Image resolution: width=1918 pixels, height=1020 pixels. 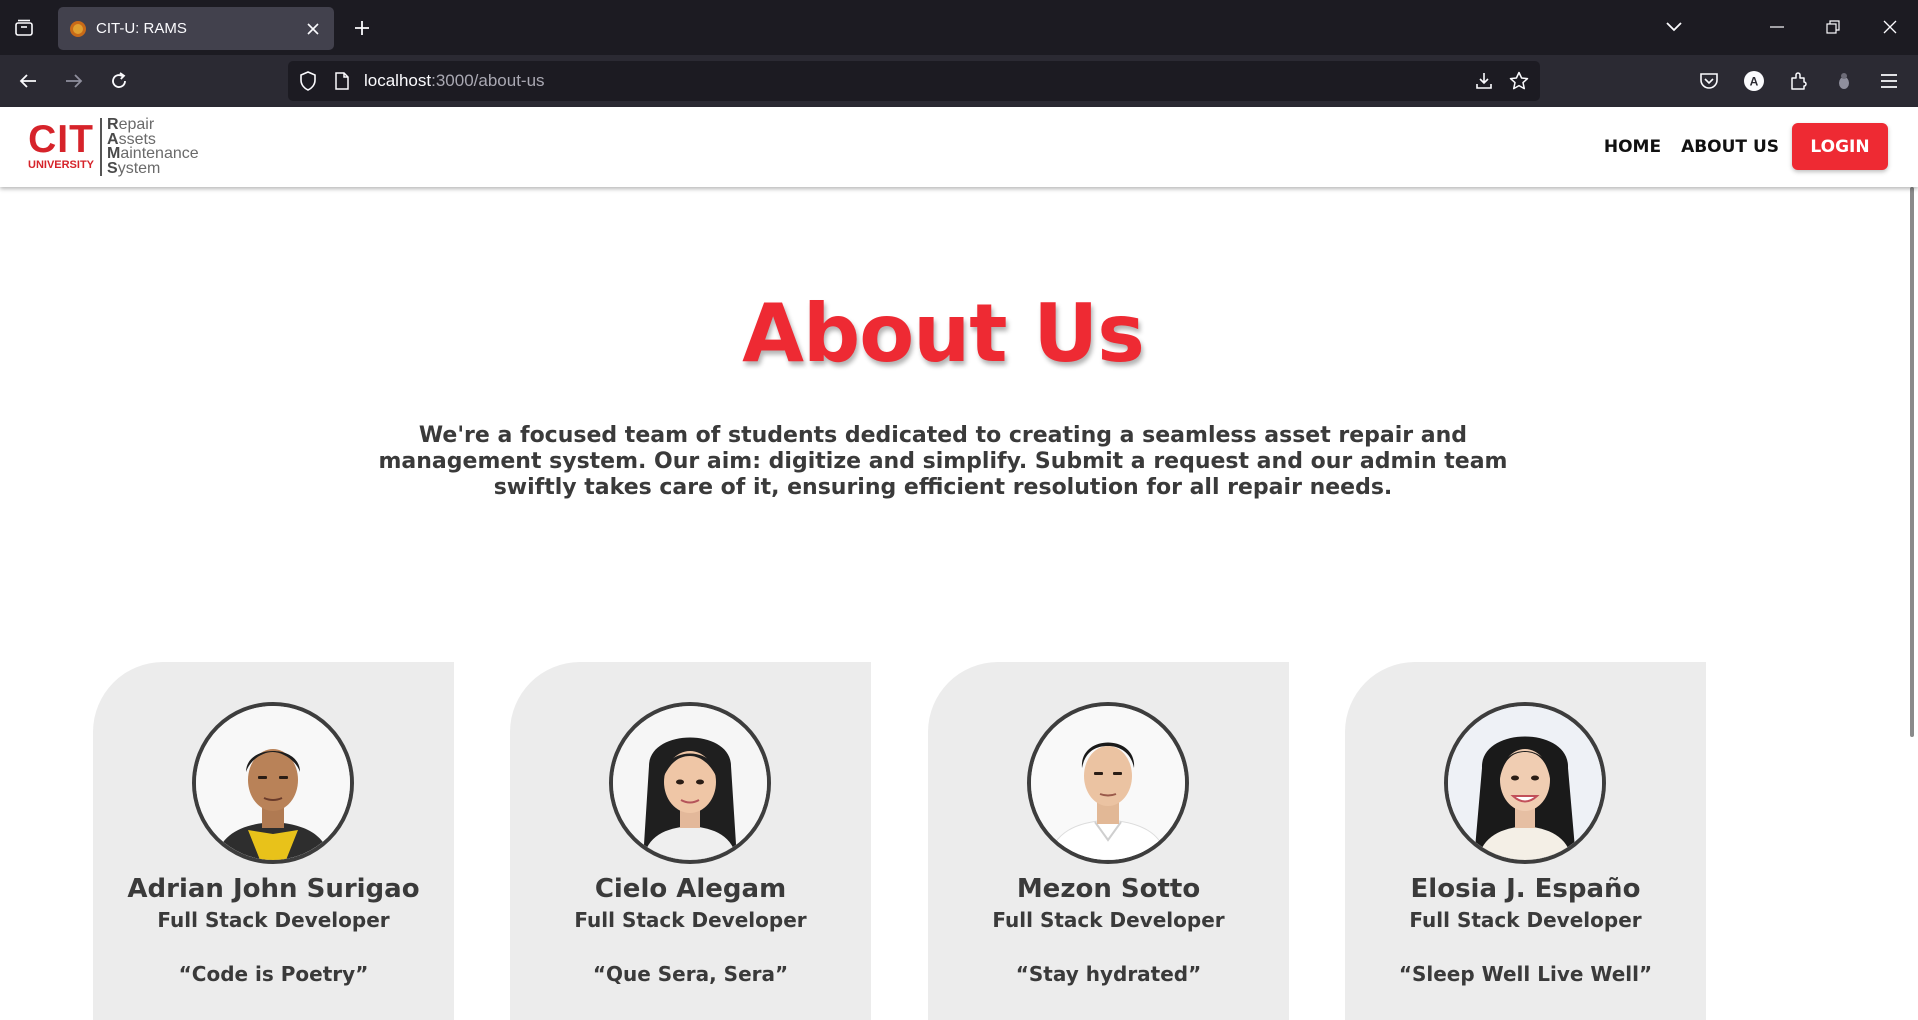 I want to click on nav-home-link: HOME, so click(x=1632, y=147).